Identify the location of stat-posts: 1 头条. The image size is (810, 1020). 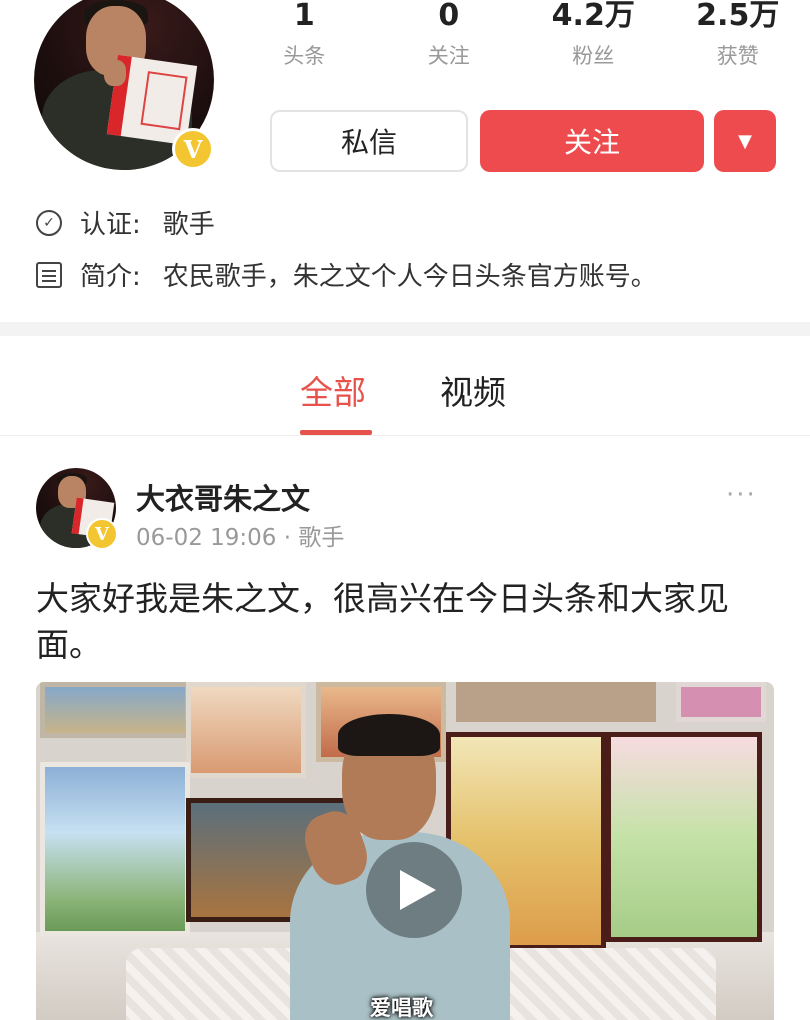
(304, 37).